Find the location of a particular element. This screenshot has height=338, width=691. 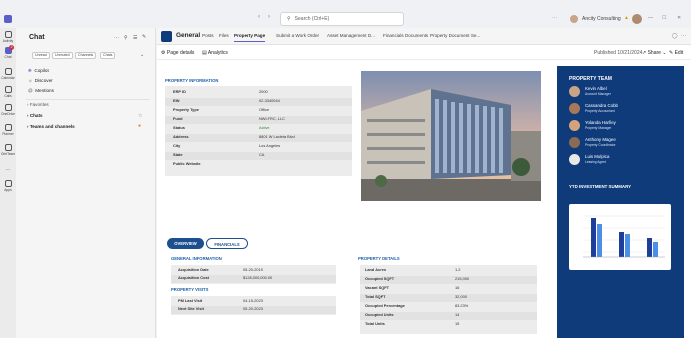

chevron-down-icon: ⌄ is located at coordinates (142, 55).